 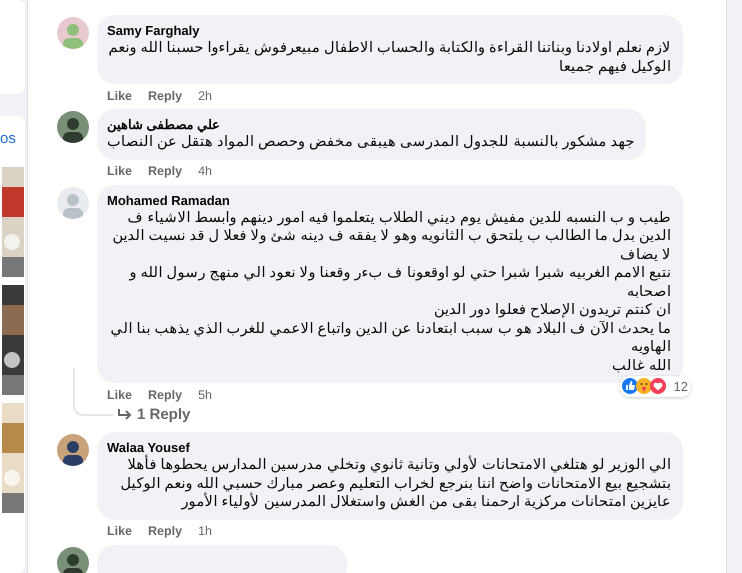 What do you see at coordinates (205, 96) in the screenshot?
I see `timestamp: 2h` at bounding box center [205, 96].